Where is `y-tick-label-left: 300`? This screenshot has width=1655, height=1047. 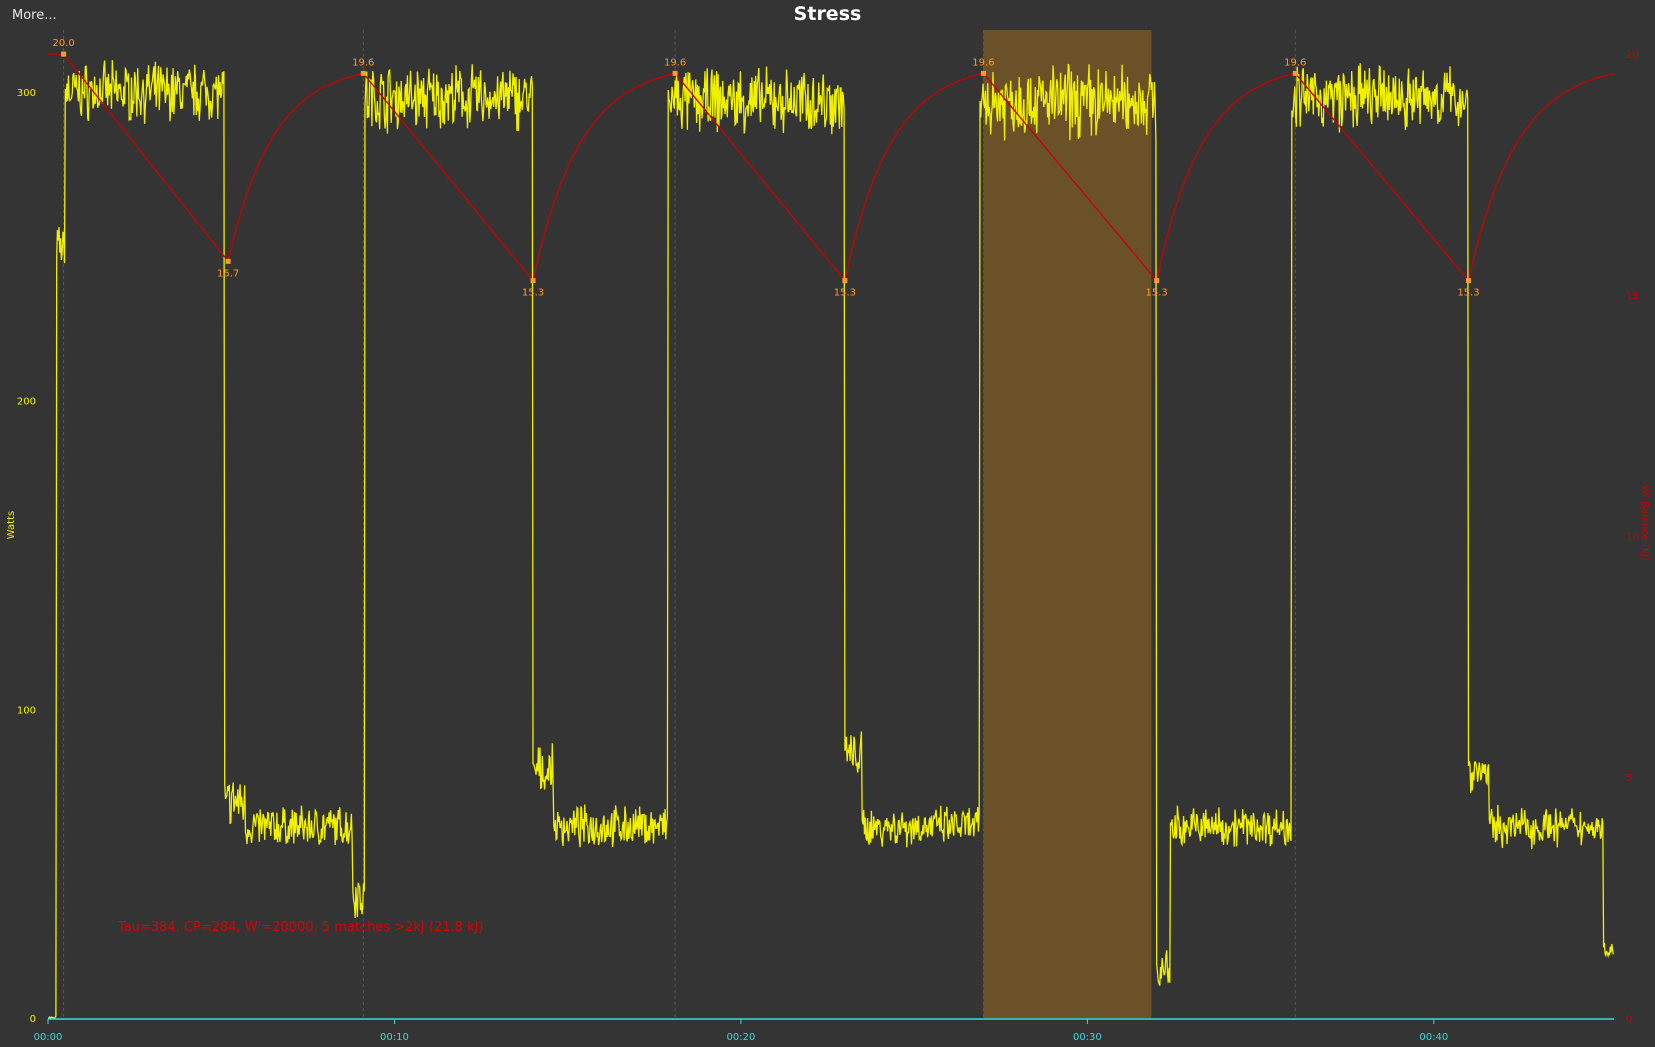 y-tick-label-left: 300 is located at coordinates (26, 93).